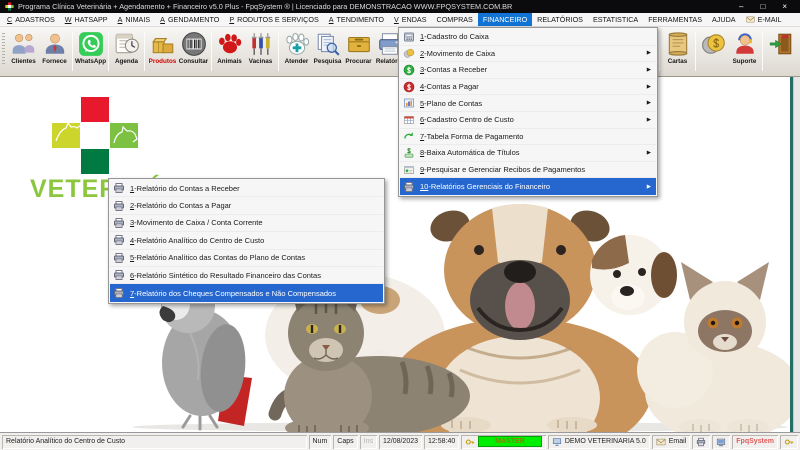  I want to click on statusbar-panel-key-icon, so click(789, 442).